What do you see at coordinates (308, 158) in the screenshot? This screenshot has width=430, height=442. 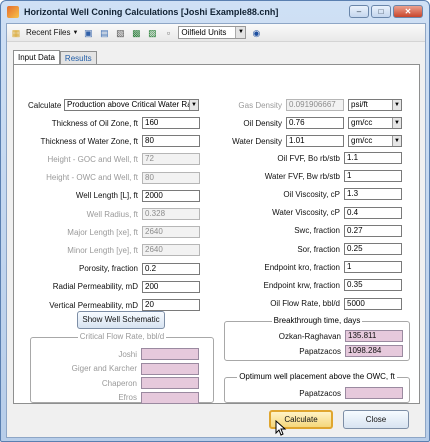 I see `field-label: Oil FVF, Bo rb/stb` at bounding box center [308, 158].